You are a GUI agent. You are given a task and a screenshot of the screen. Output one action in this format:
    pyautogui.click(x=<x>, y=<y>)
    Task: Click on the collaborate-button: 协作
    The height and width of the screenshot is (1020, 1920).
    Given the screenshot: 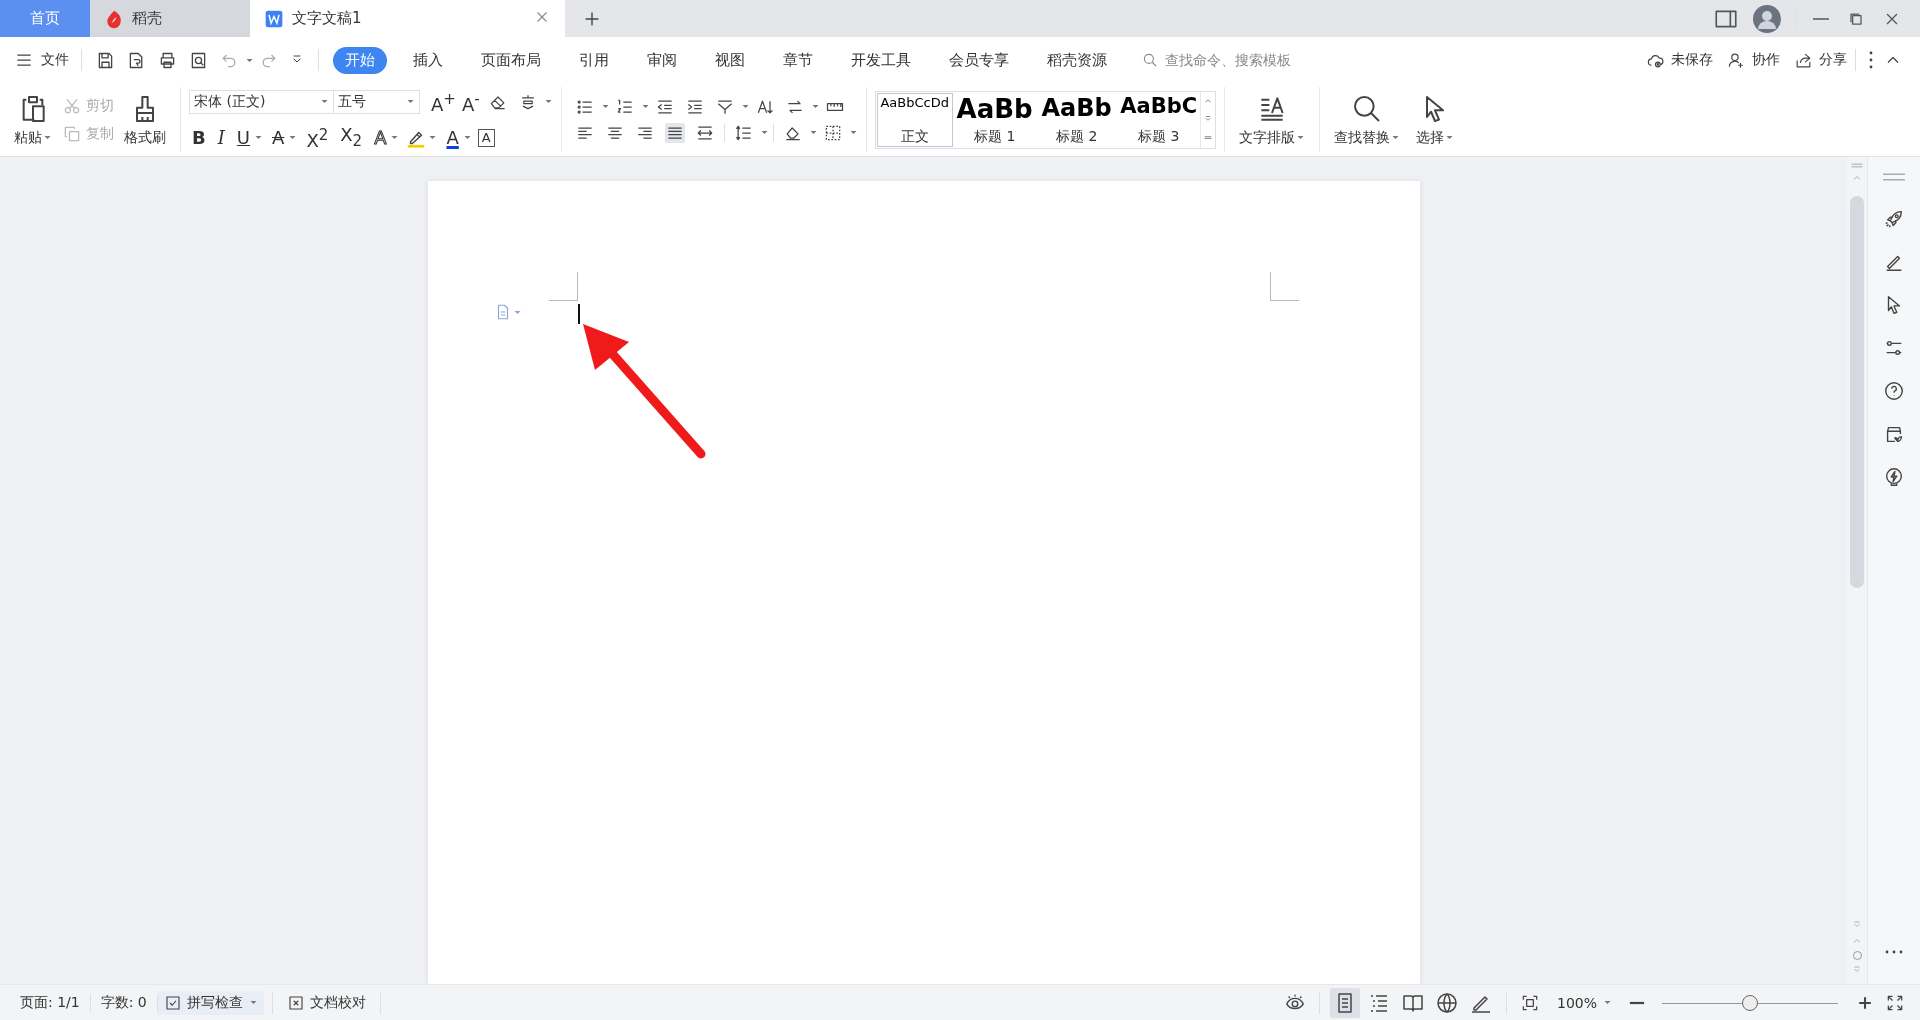 What is the action you would take?
    pyautogui.click(x=1753, y=60)
    